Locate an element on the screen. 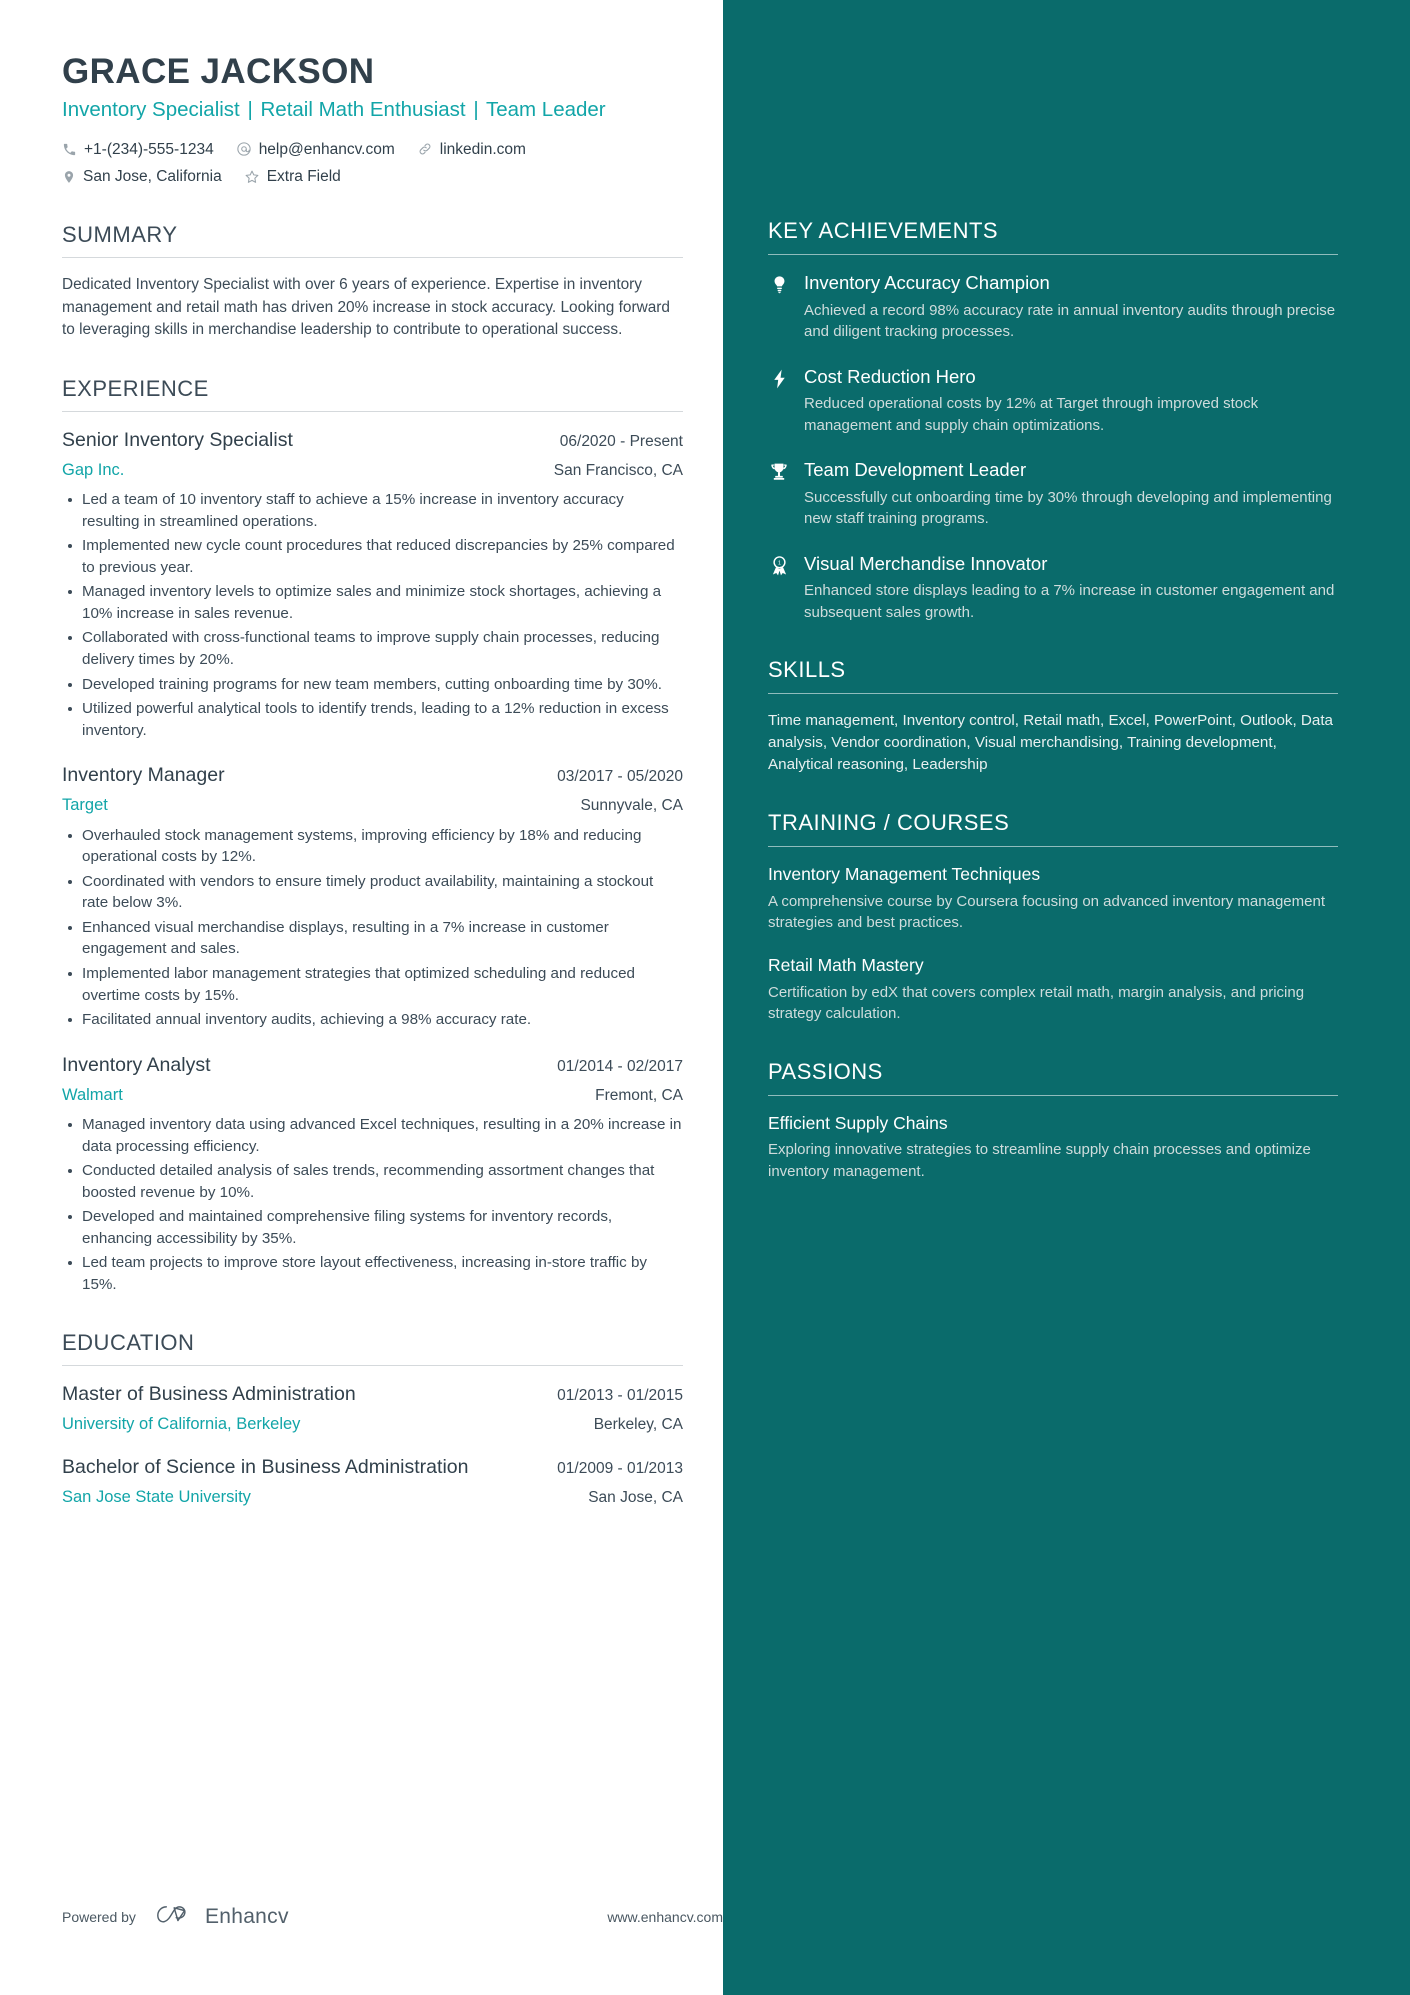  headline-part-1: Inventory Specialist is located at coordinates (151, 110).